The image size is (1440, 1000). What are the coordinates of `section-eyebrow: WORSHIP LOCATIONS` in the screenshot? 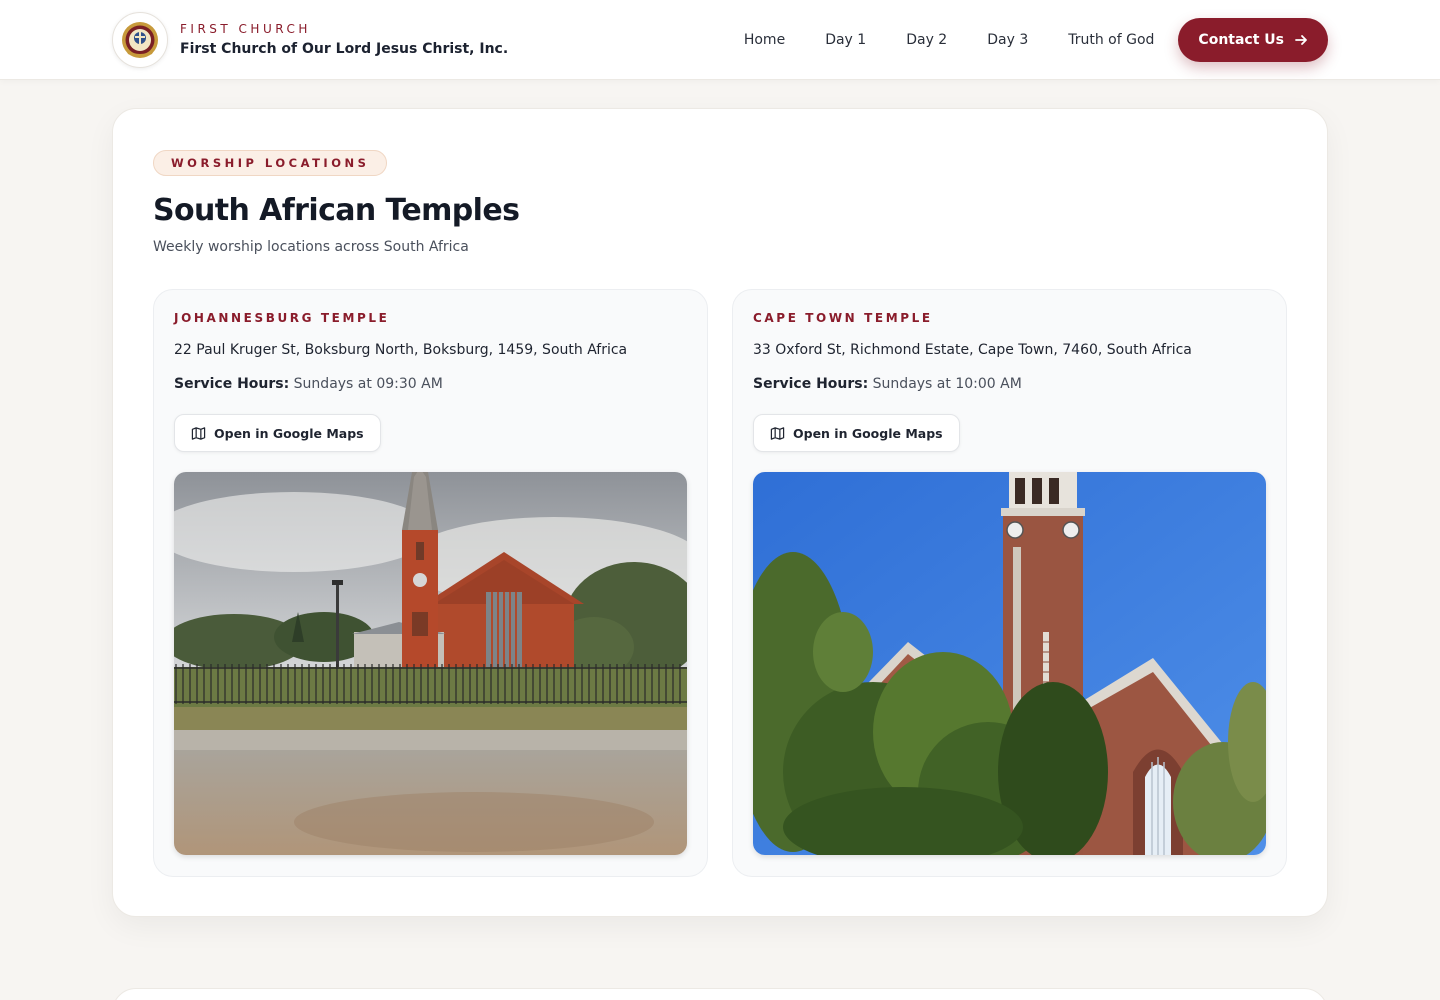 It's located at (270, 163).